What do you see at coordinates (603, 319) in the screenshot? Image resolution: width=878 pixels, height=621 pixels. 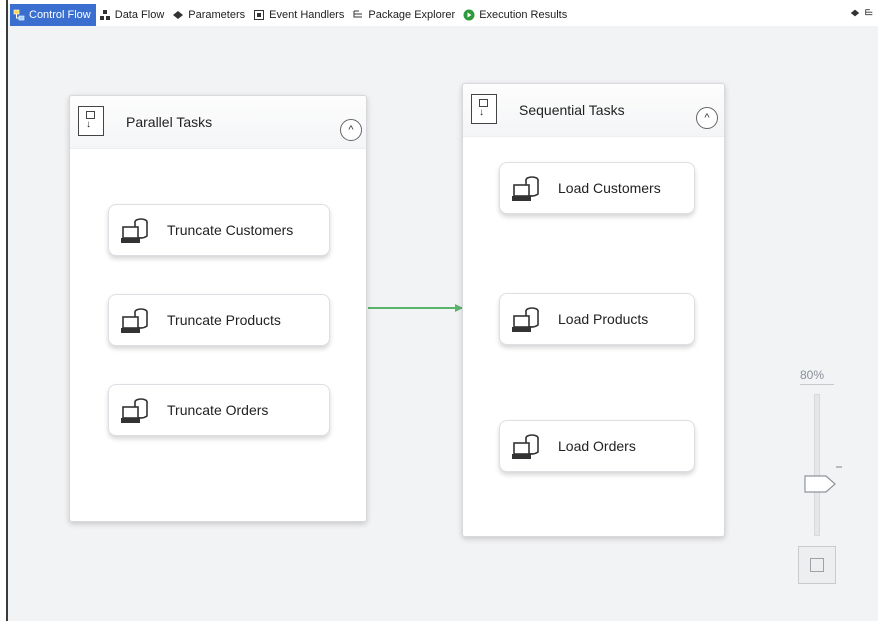 I see `task-label: Load Products` at bounding box center [603, 319].